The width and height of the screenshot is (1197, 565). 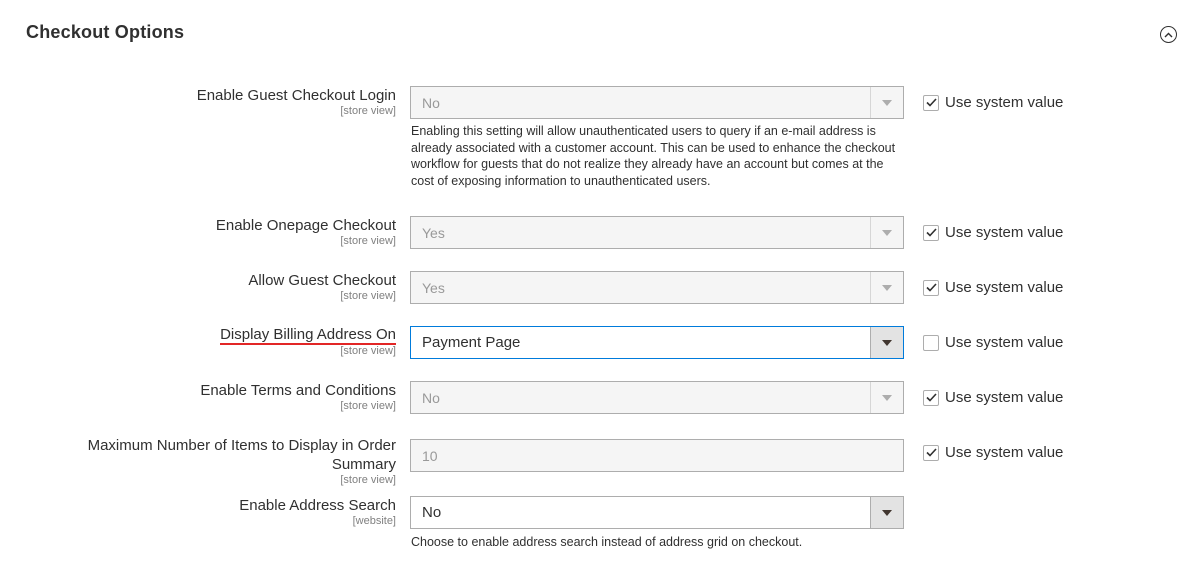 I want to click on field-label: Enable Onepage Checkout, so click(x=305, y=225).